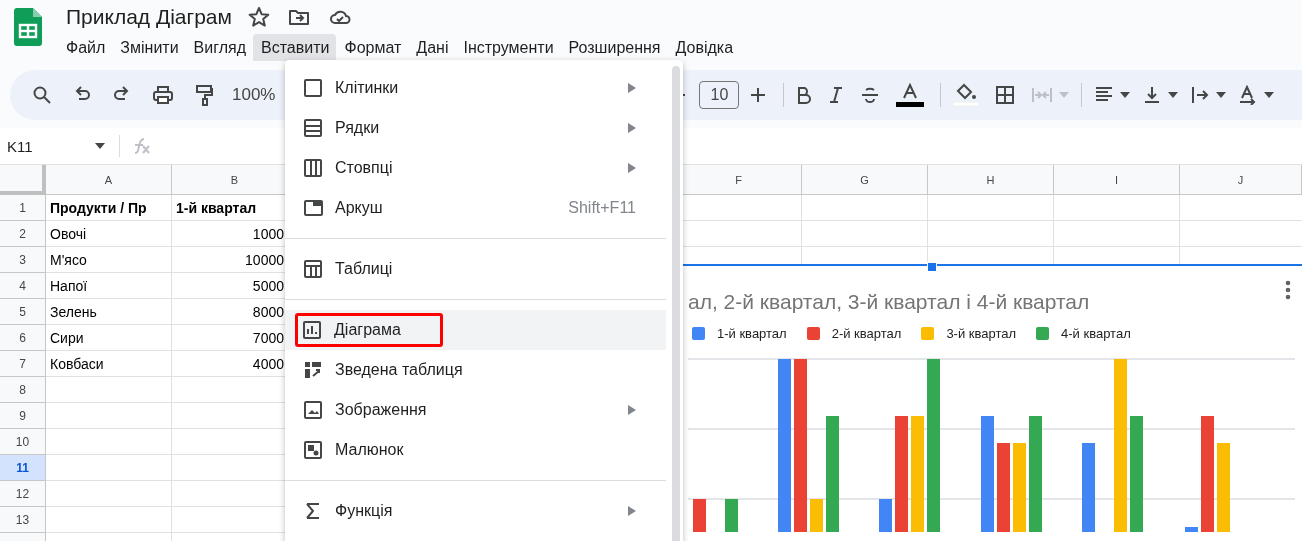  I want to click on table-cell-text: 4000, so click(268, 364).